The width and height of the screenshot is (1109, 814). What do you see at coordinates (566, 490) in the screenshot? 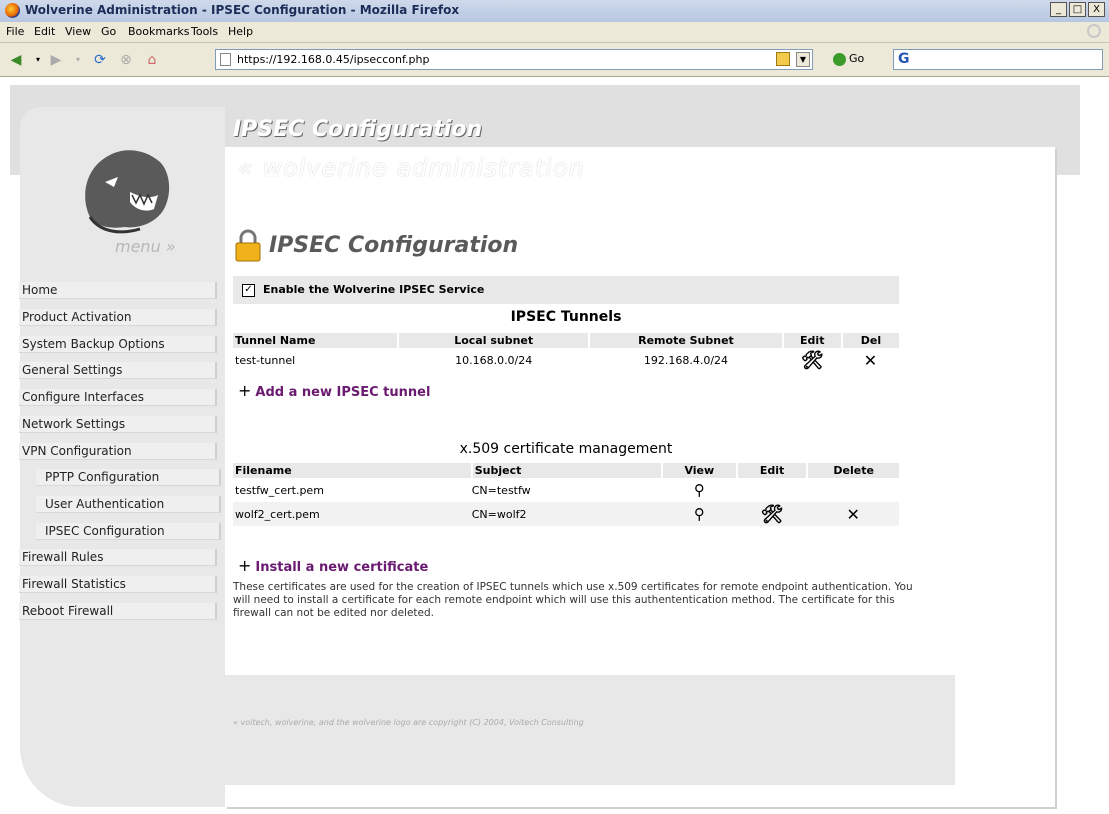
I see `table-row: testfw_cert.pem CN=testfw ⚲` at bounding box center [566, 490].